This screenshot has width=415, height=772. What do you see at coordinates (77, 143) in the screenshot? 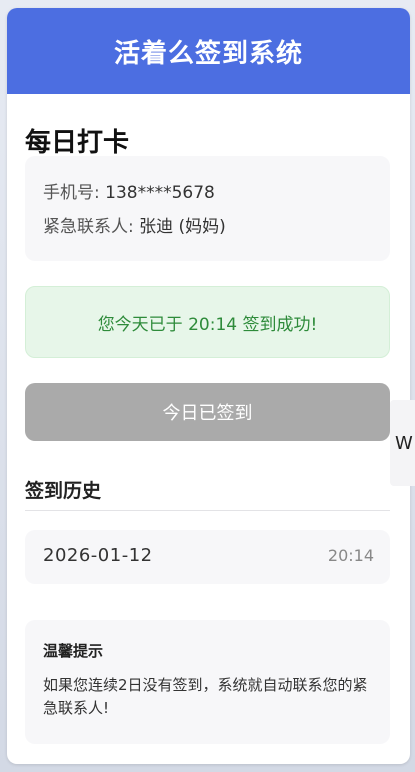
I see `section-title-daily-checkin: 每日打卡` at bounding box center [77, 143].